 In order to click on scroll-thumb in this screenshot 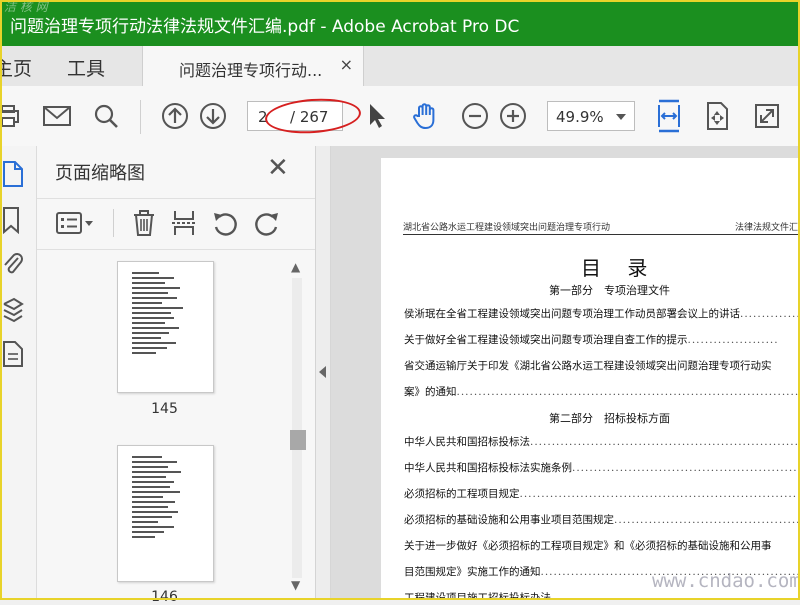, I will do `click(298, 440)`.